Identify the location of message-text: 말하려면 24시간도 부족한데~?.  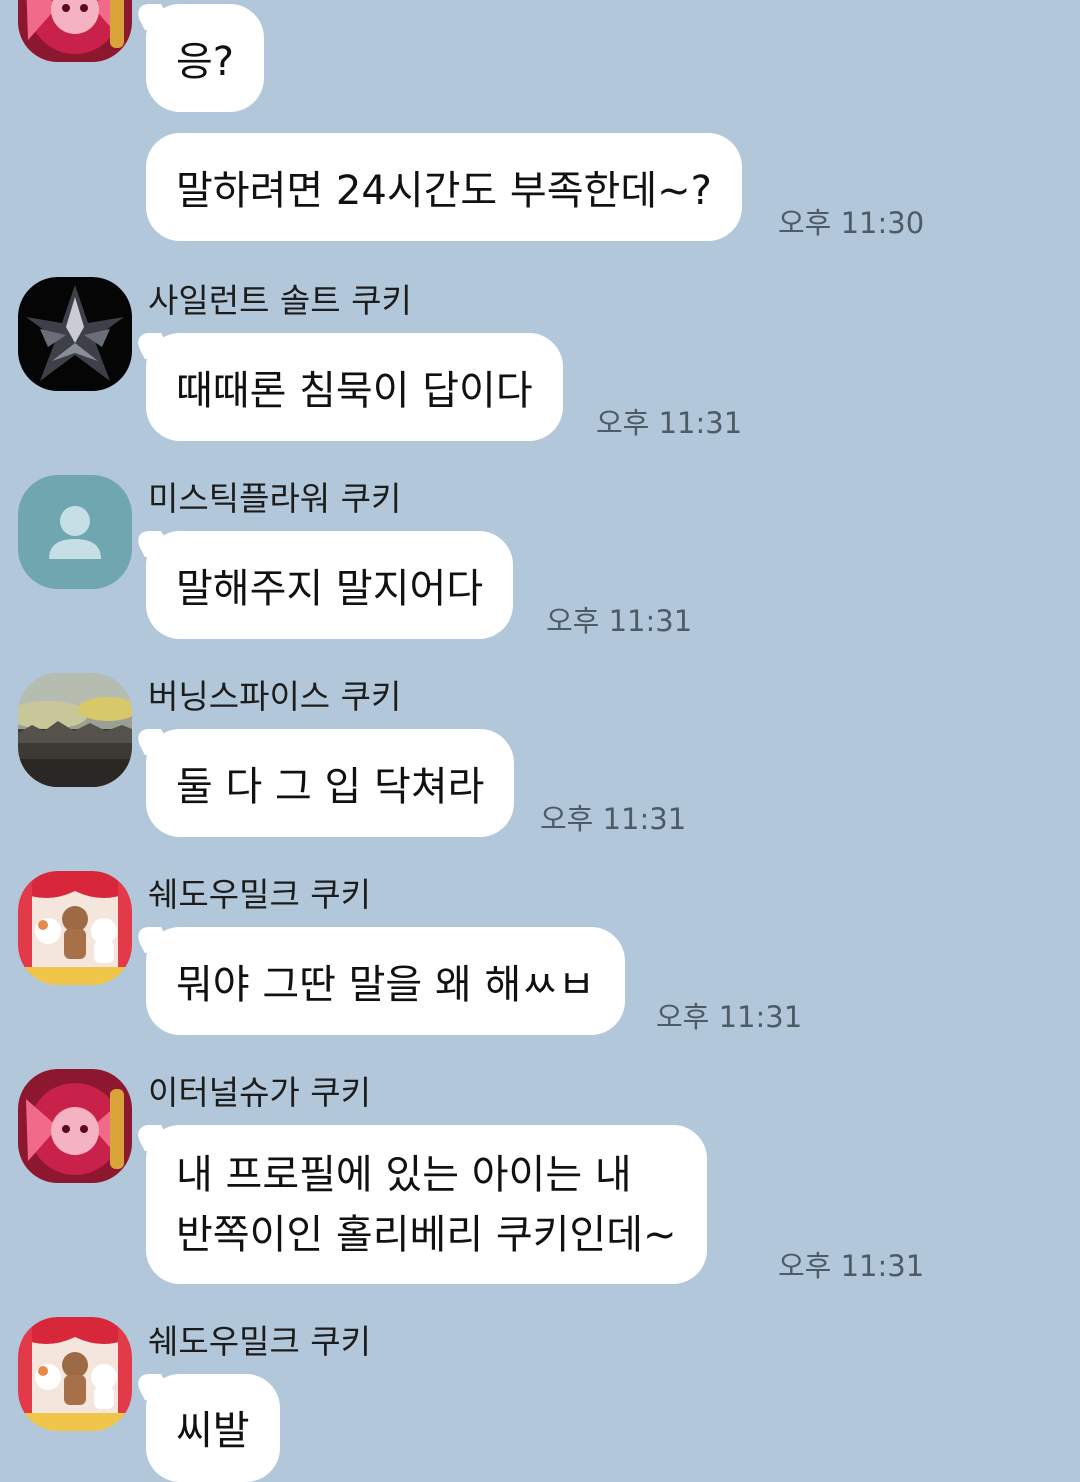
(444, 191).